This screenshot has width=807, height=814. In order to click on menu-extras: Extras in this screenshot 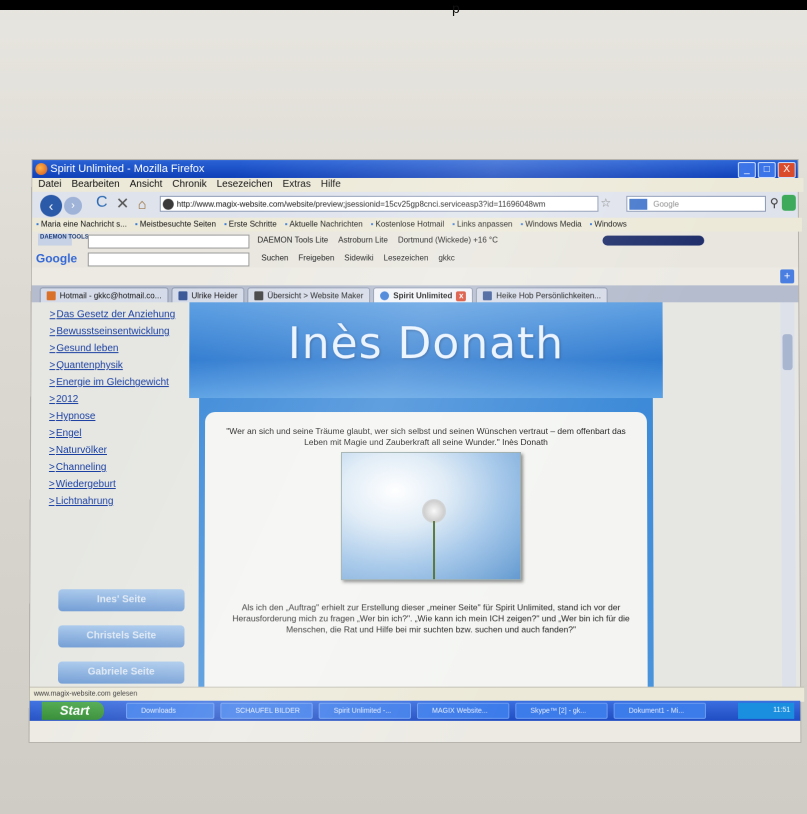, I will do `click(297, 185)`.